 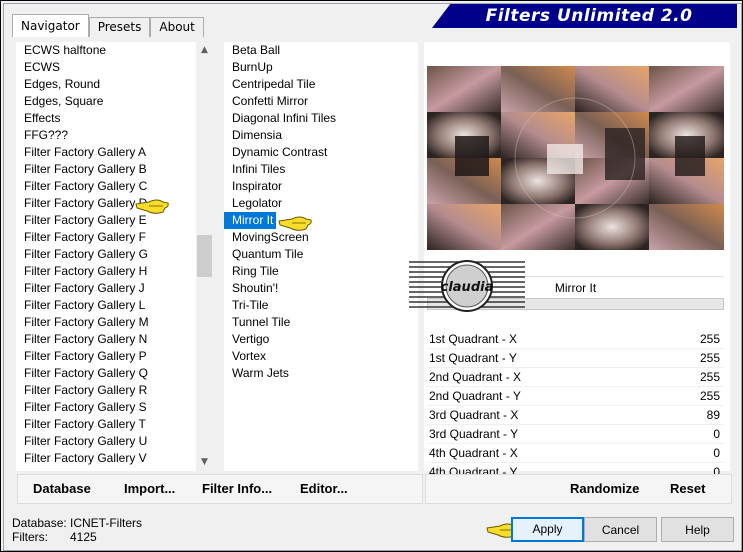 I want to click on scroll-thumb, so click(x=204, y=256).